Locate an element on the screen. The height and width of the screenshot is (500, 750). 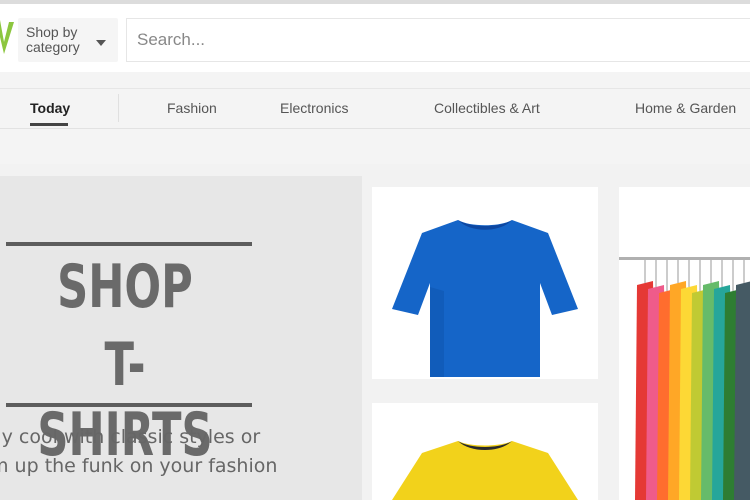
product-tile-blue-tshirt is located at coordinates (485, 283).